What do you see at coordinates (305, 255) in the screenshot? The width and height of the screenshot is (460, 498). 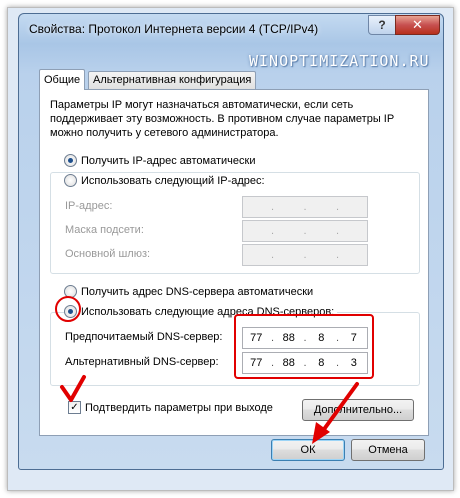 I see `default-gateway-input: . . .` at bounding box center [305, 255].